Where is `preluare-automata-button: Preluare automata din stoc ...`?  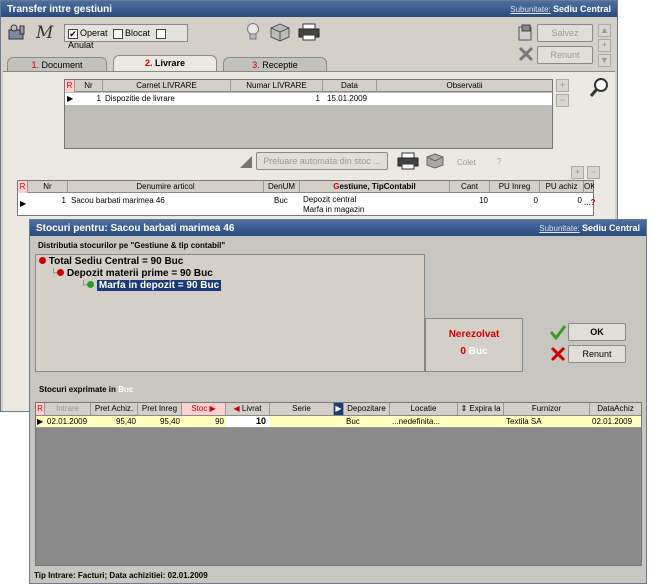 preluare-automata-button: Preluare automata din stoc ... is located at coordinates (322, 161).